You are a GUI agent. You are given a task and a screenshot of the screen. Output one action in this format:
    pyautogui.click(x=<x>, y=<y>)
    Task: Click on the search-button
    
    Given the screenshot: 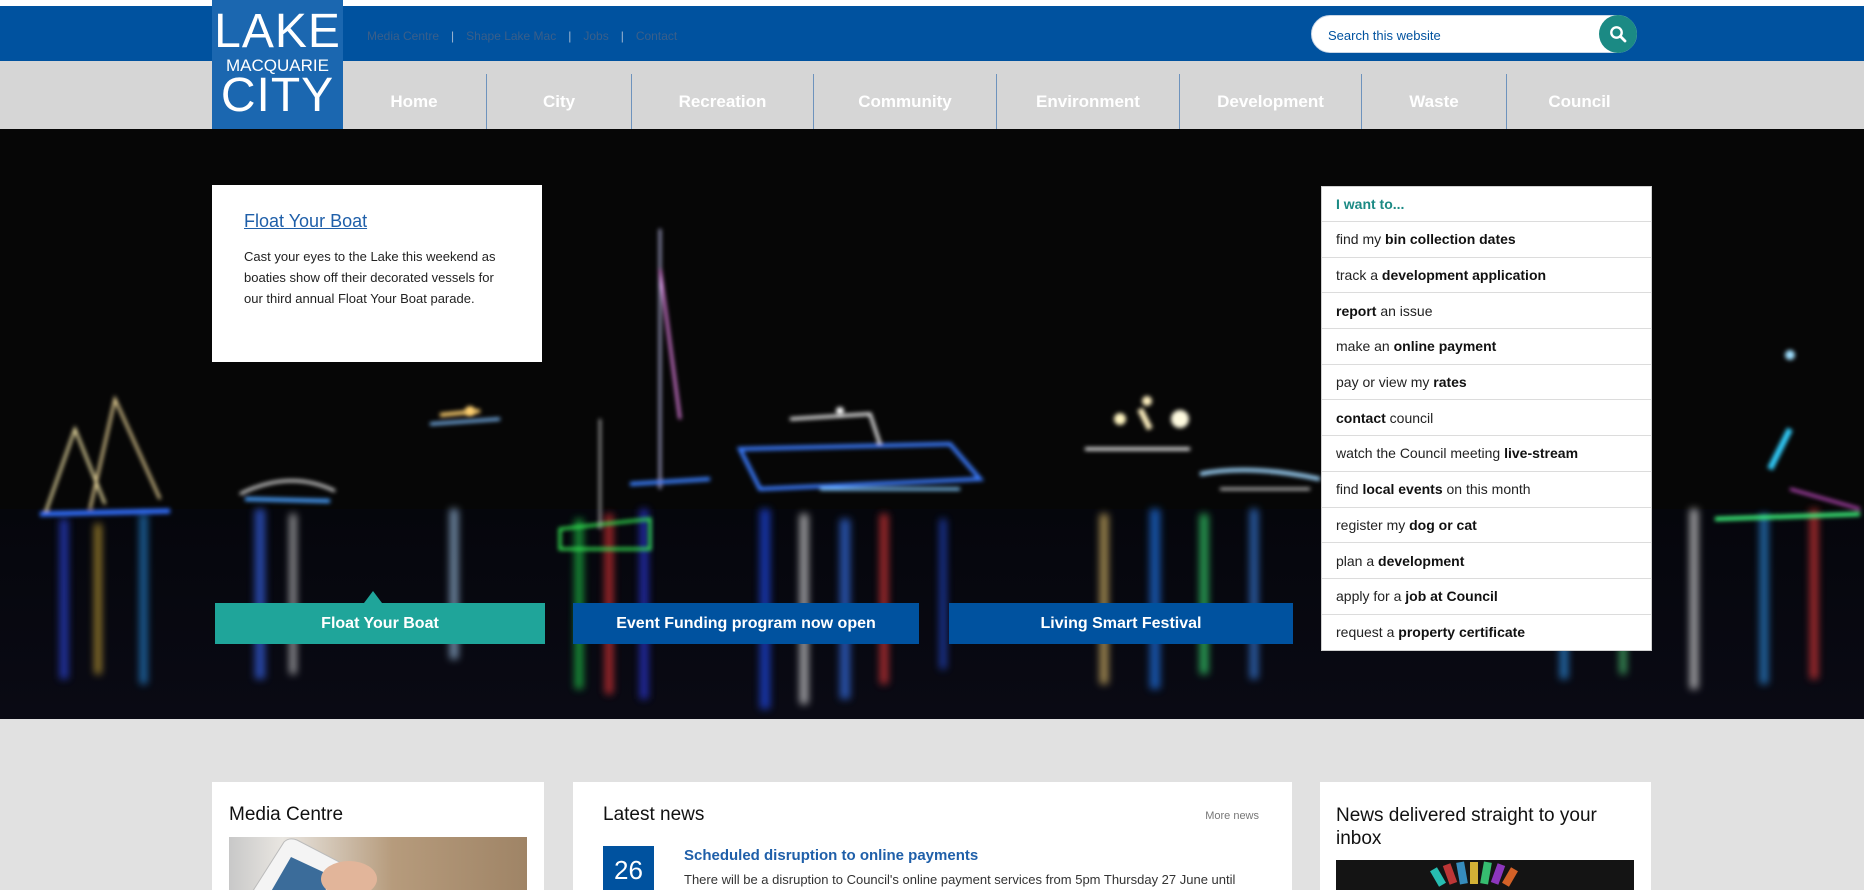 What is the action you would take?
    pyautogui.click(x=1618, y=34)
    